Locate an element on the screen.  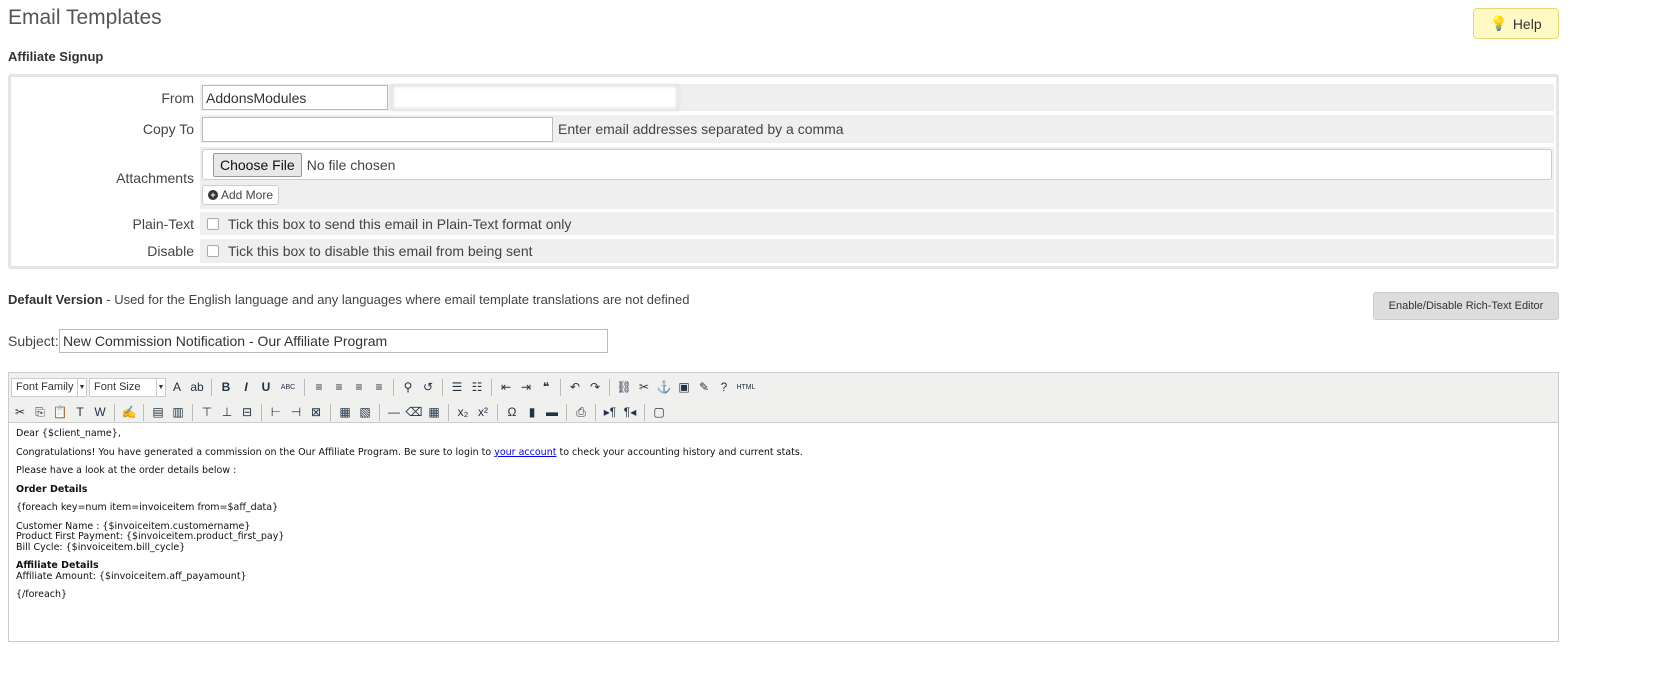
table-icon: ▦ is located at coordinates (434, 412).